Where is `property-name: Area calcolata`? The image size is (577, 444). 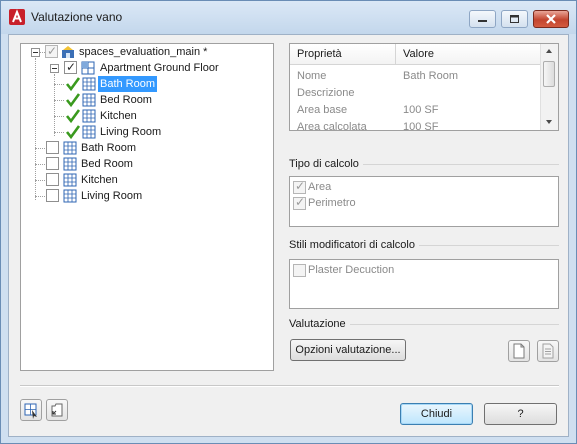
property-name: Area calcolata is located at coordinates (332, 126).